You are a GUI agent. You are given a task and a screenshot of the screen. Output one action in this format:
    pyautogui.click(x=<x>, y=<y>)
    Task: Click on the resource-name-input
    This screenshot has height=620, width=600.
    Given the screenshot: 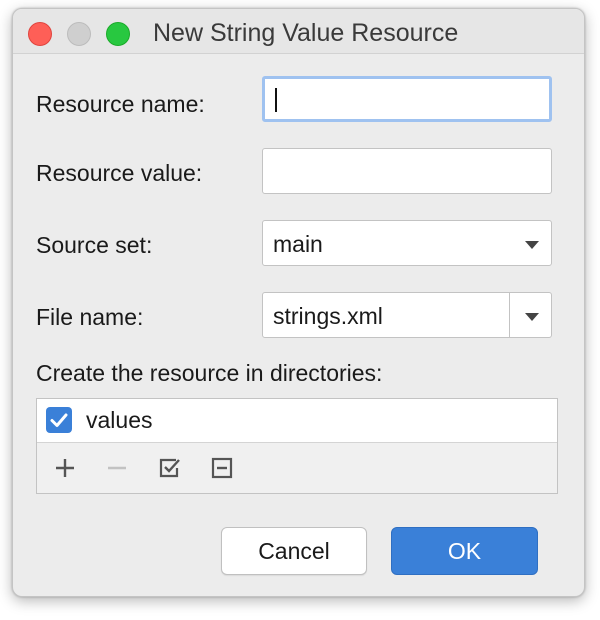 What is the action you would take?
    pyautogui.click(x=407, y=99)
    